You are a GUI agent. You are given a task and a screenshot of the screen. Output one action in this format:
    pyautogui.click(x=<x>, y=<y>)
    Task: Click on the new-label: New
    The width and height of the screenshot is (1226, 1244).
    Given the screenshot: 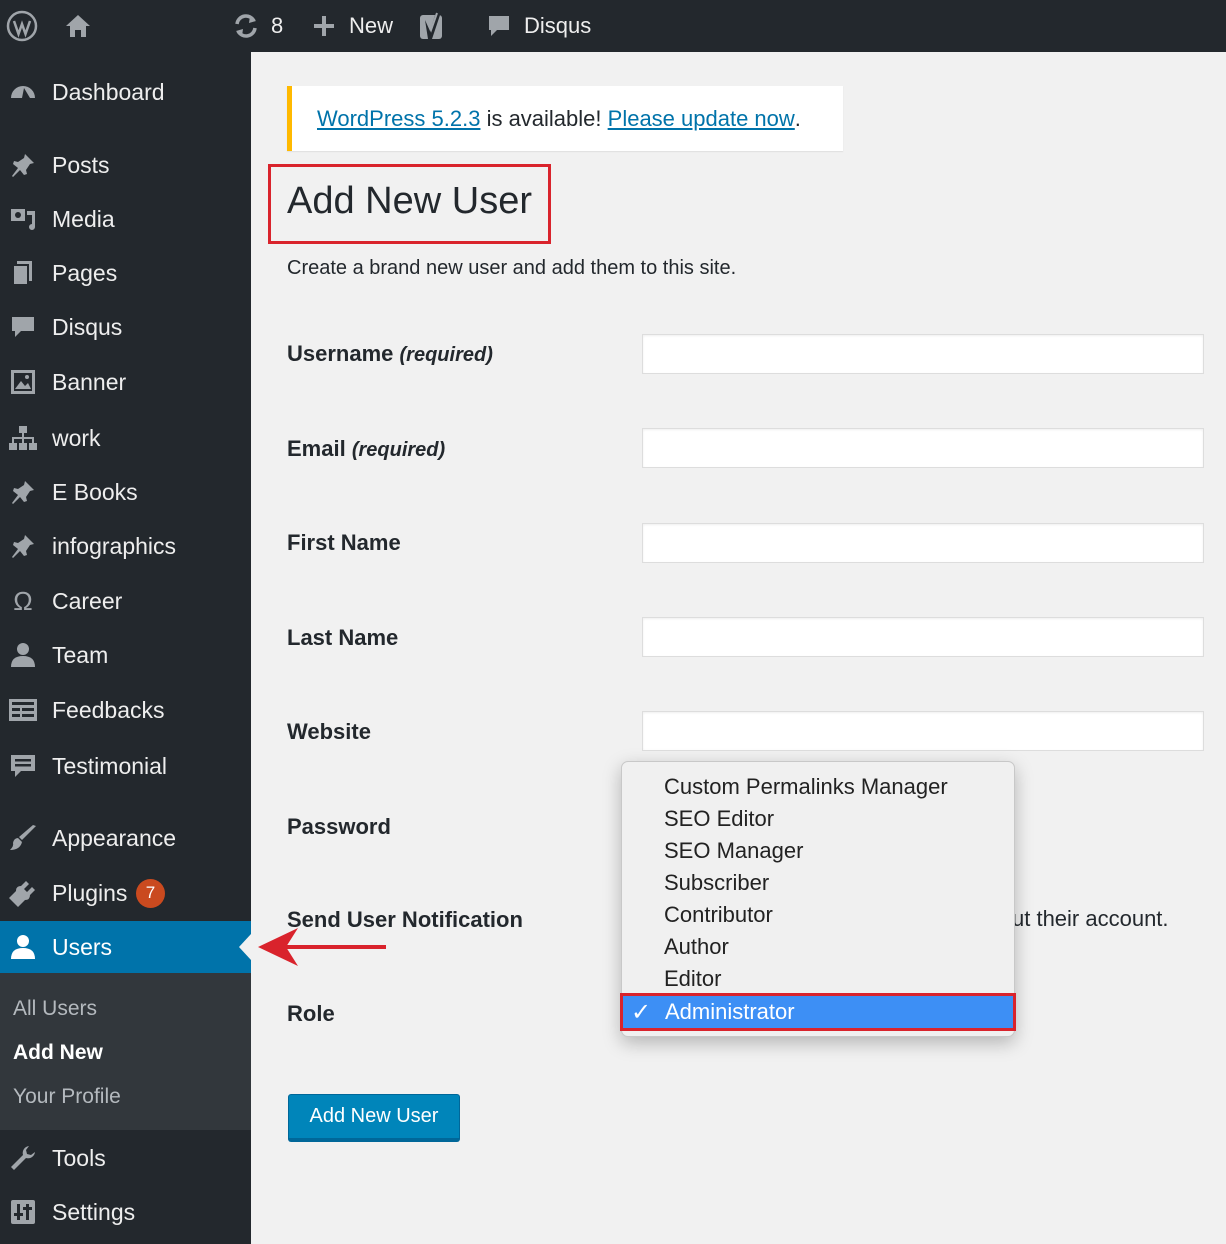 What is the action you would take?
    pyautogui.click(x=371, y=25)
    